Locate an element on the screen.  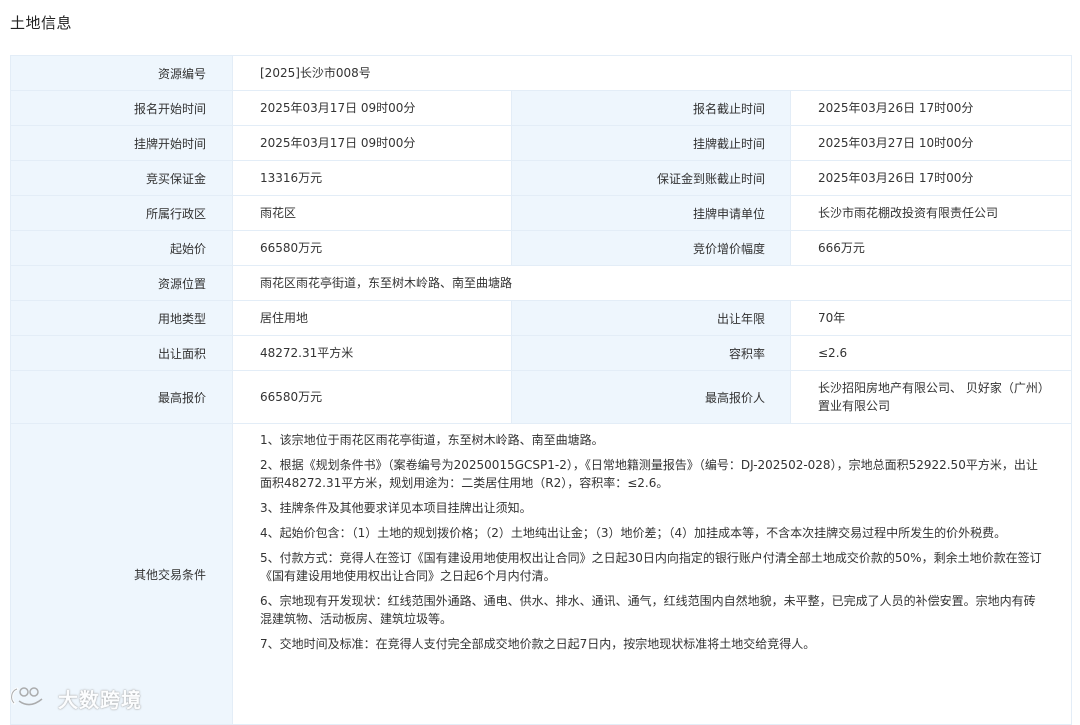
resource-no-label: 资源编号 is located at coordinates (121, 73).